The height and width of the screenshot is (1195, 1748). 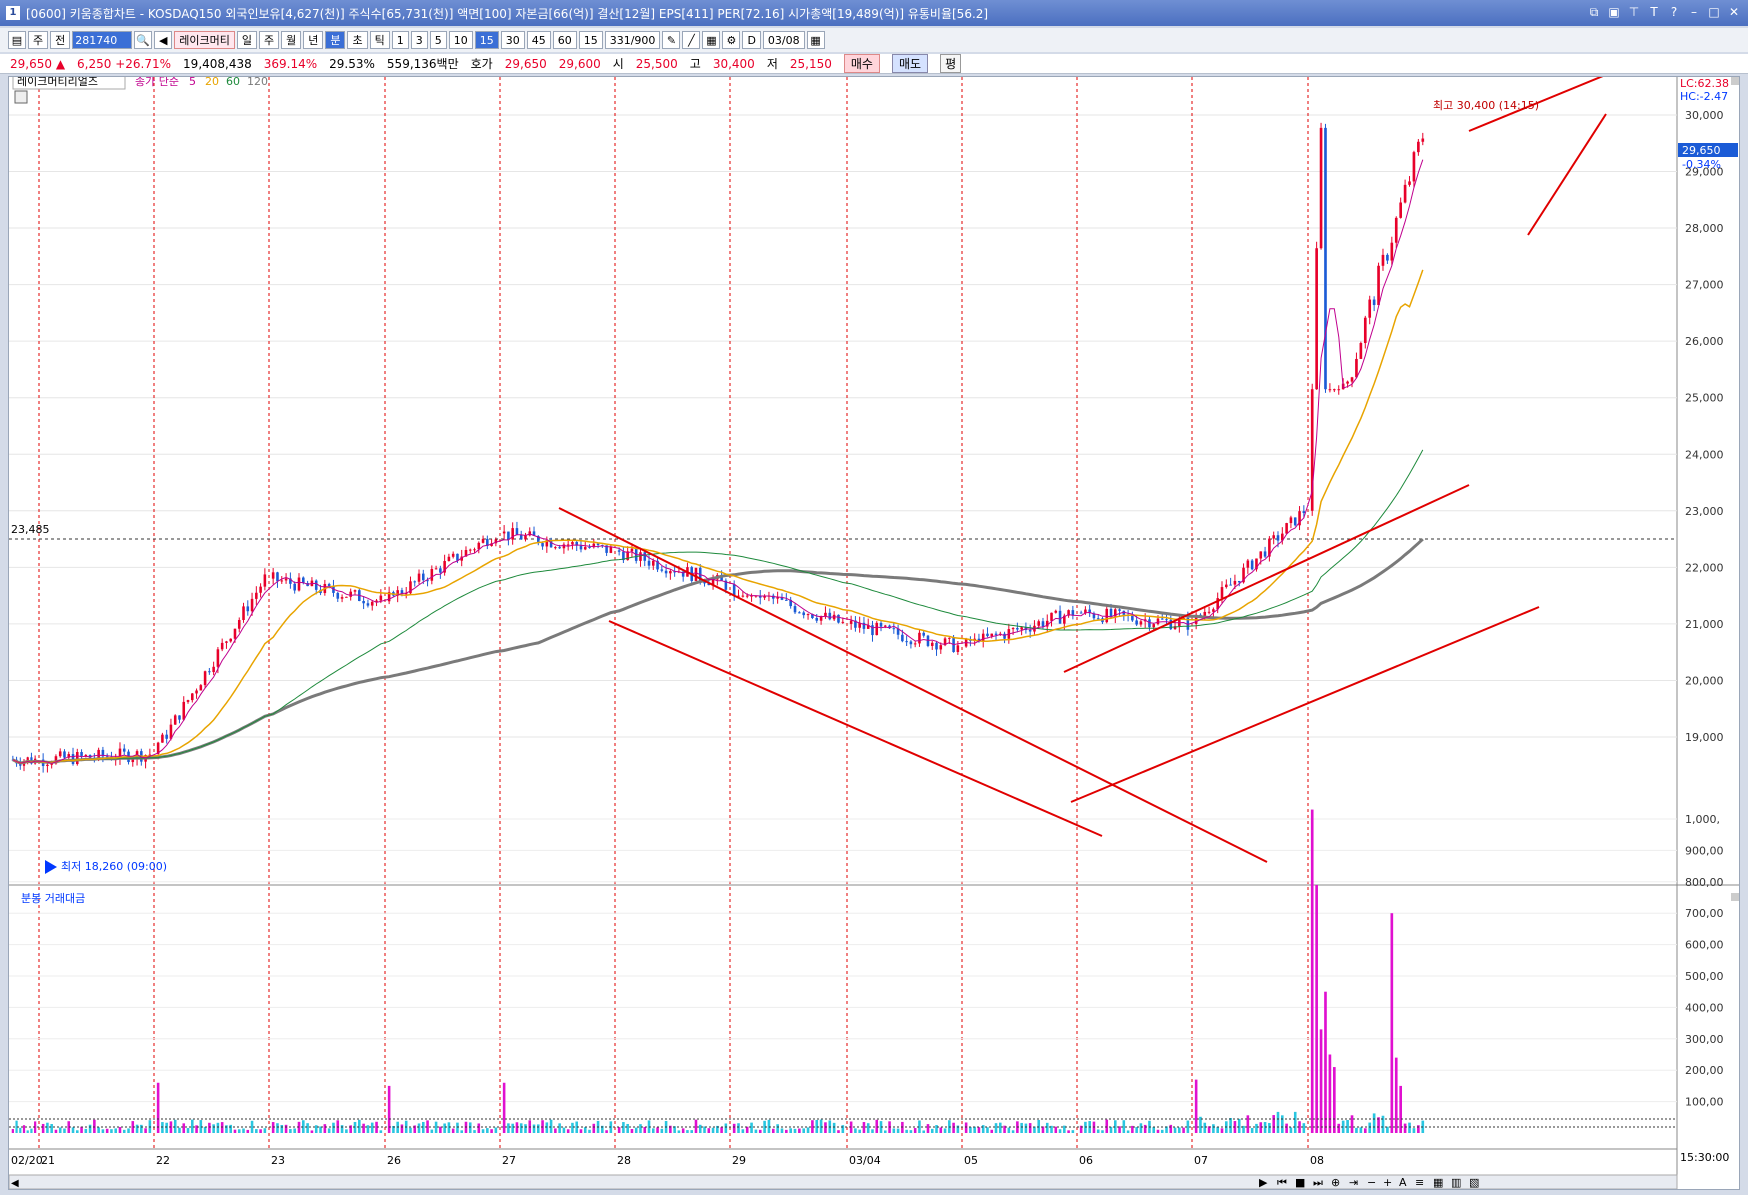 I want to click on minimize-icon: –, so click(x=1694, y=12).